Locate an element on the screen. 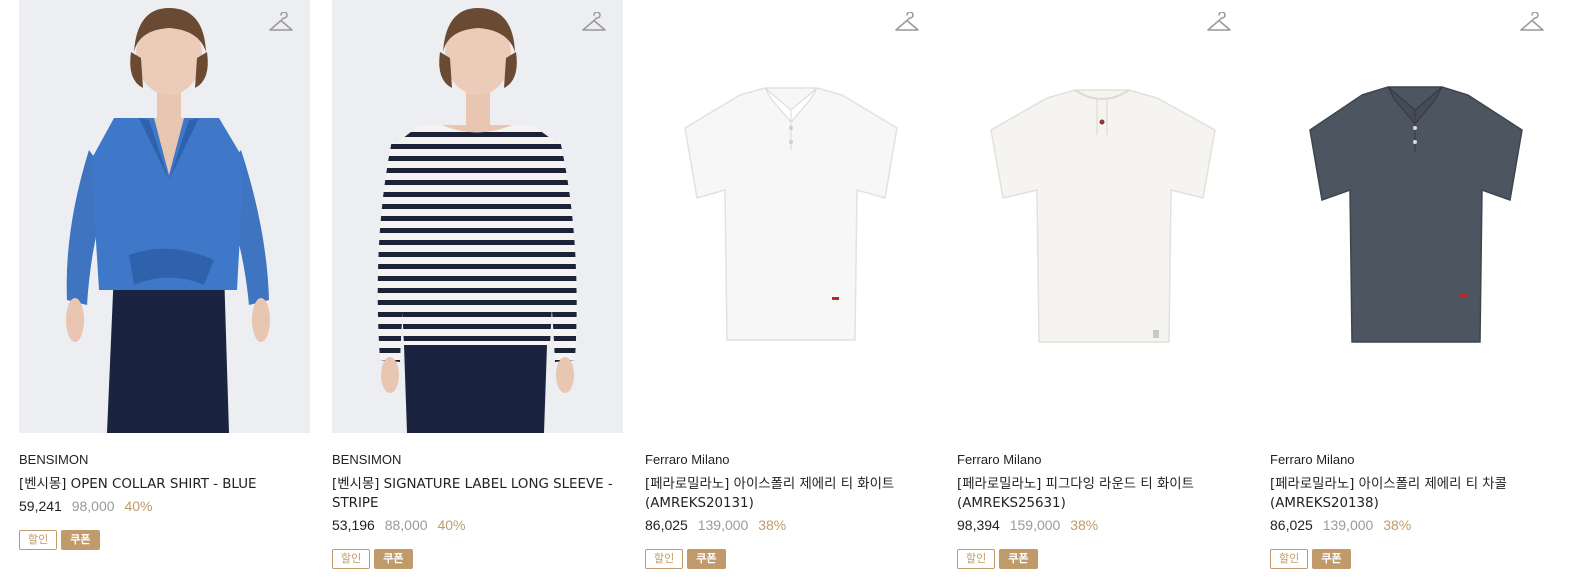 The image size is (1578, 587). sale-price: 98,394 is located at coordinates (978, 525).